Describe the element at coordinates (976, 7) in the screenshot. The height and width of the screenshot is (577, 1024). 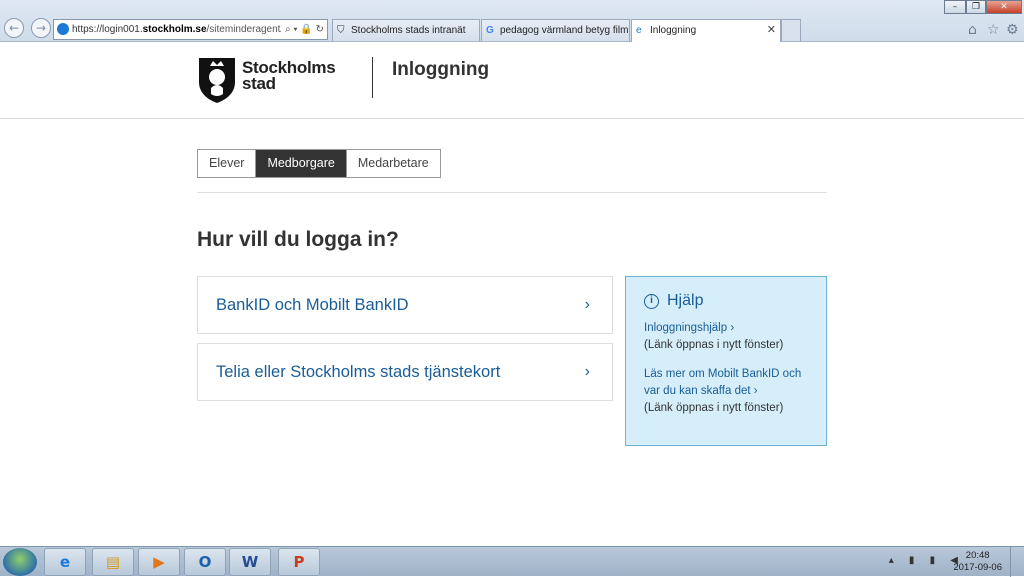
I see `restore-icon: ❐` at that location.